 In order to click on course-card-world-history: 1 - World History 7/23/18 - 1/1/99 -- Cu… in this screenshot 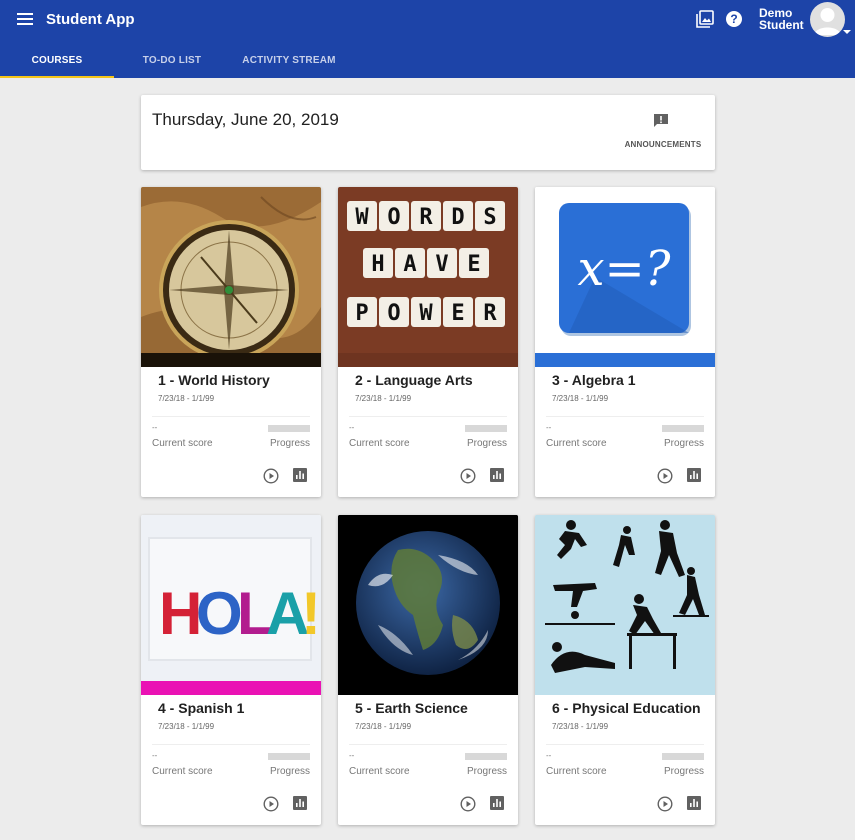, I will do `click(231, 342)`.